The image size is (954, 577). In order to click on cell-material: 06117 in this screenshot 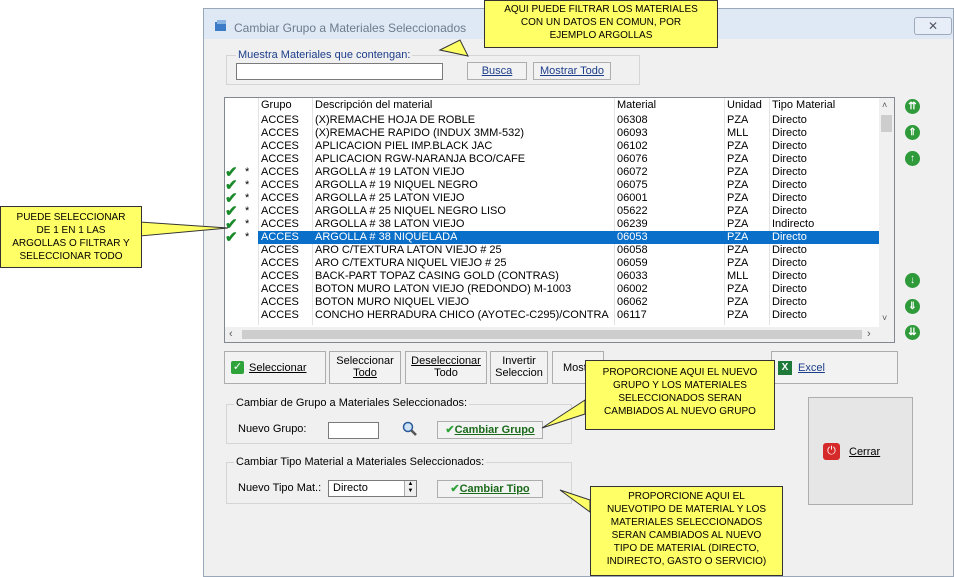, I will do `click(632, 315)`.